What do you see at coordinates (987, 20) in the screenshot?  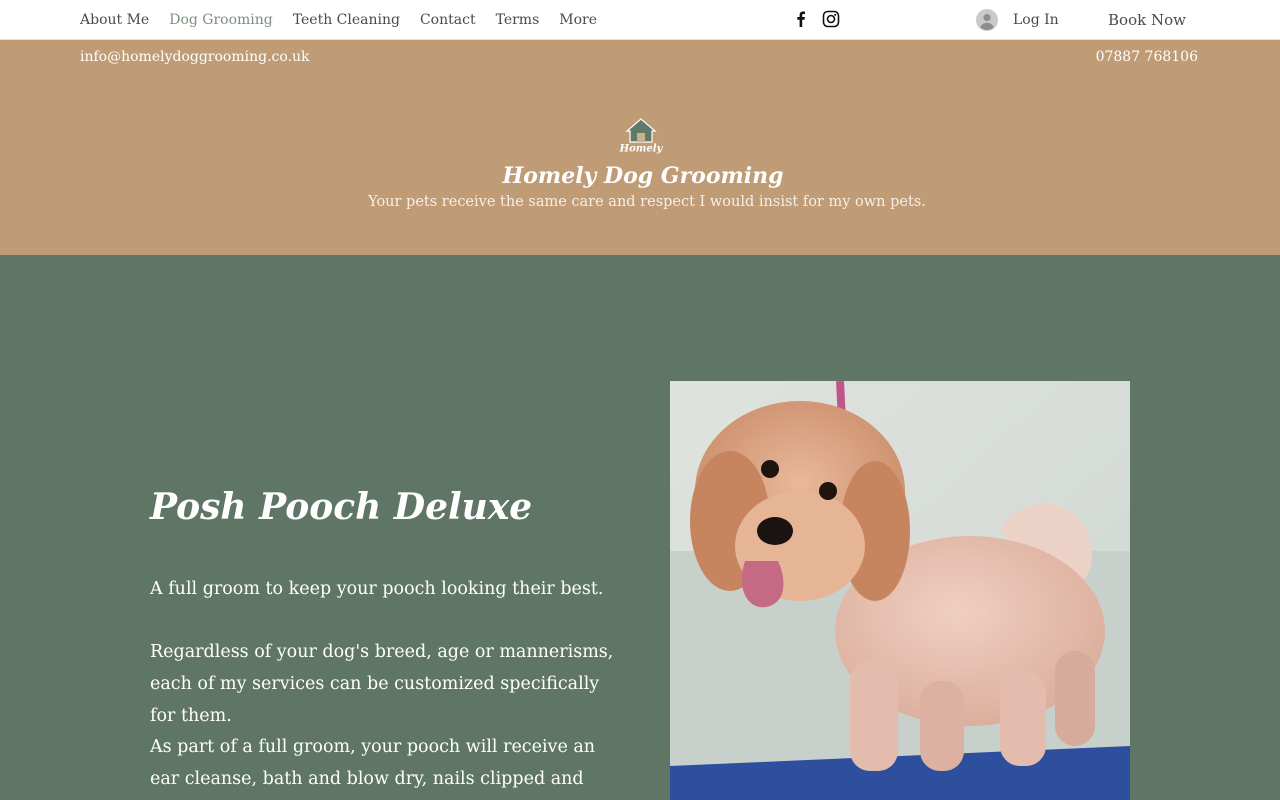 I see `avatar-icon` at bounding box center [987, 20].